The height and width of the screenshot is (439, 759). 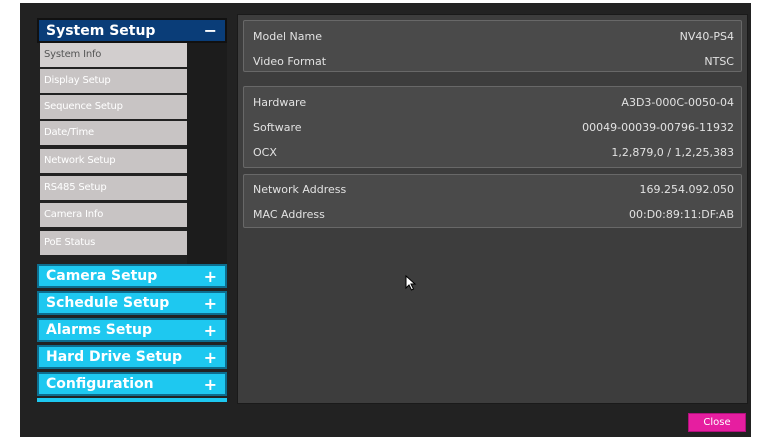 What do you see at coordinates (132, 400) in the screenshot?
I see `section-next-edge` at bounding box center [132, 400].